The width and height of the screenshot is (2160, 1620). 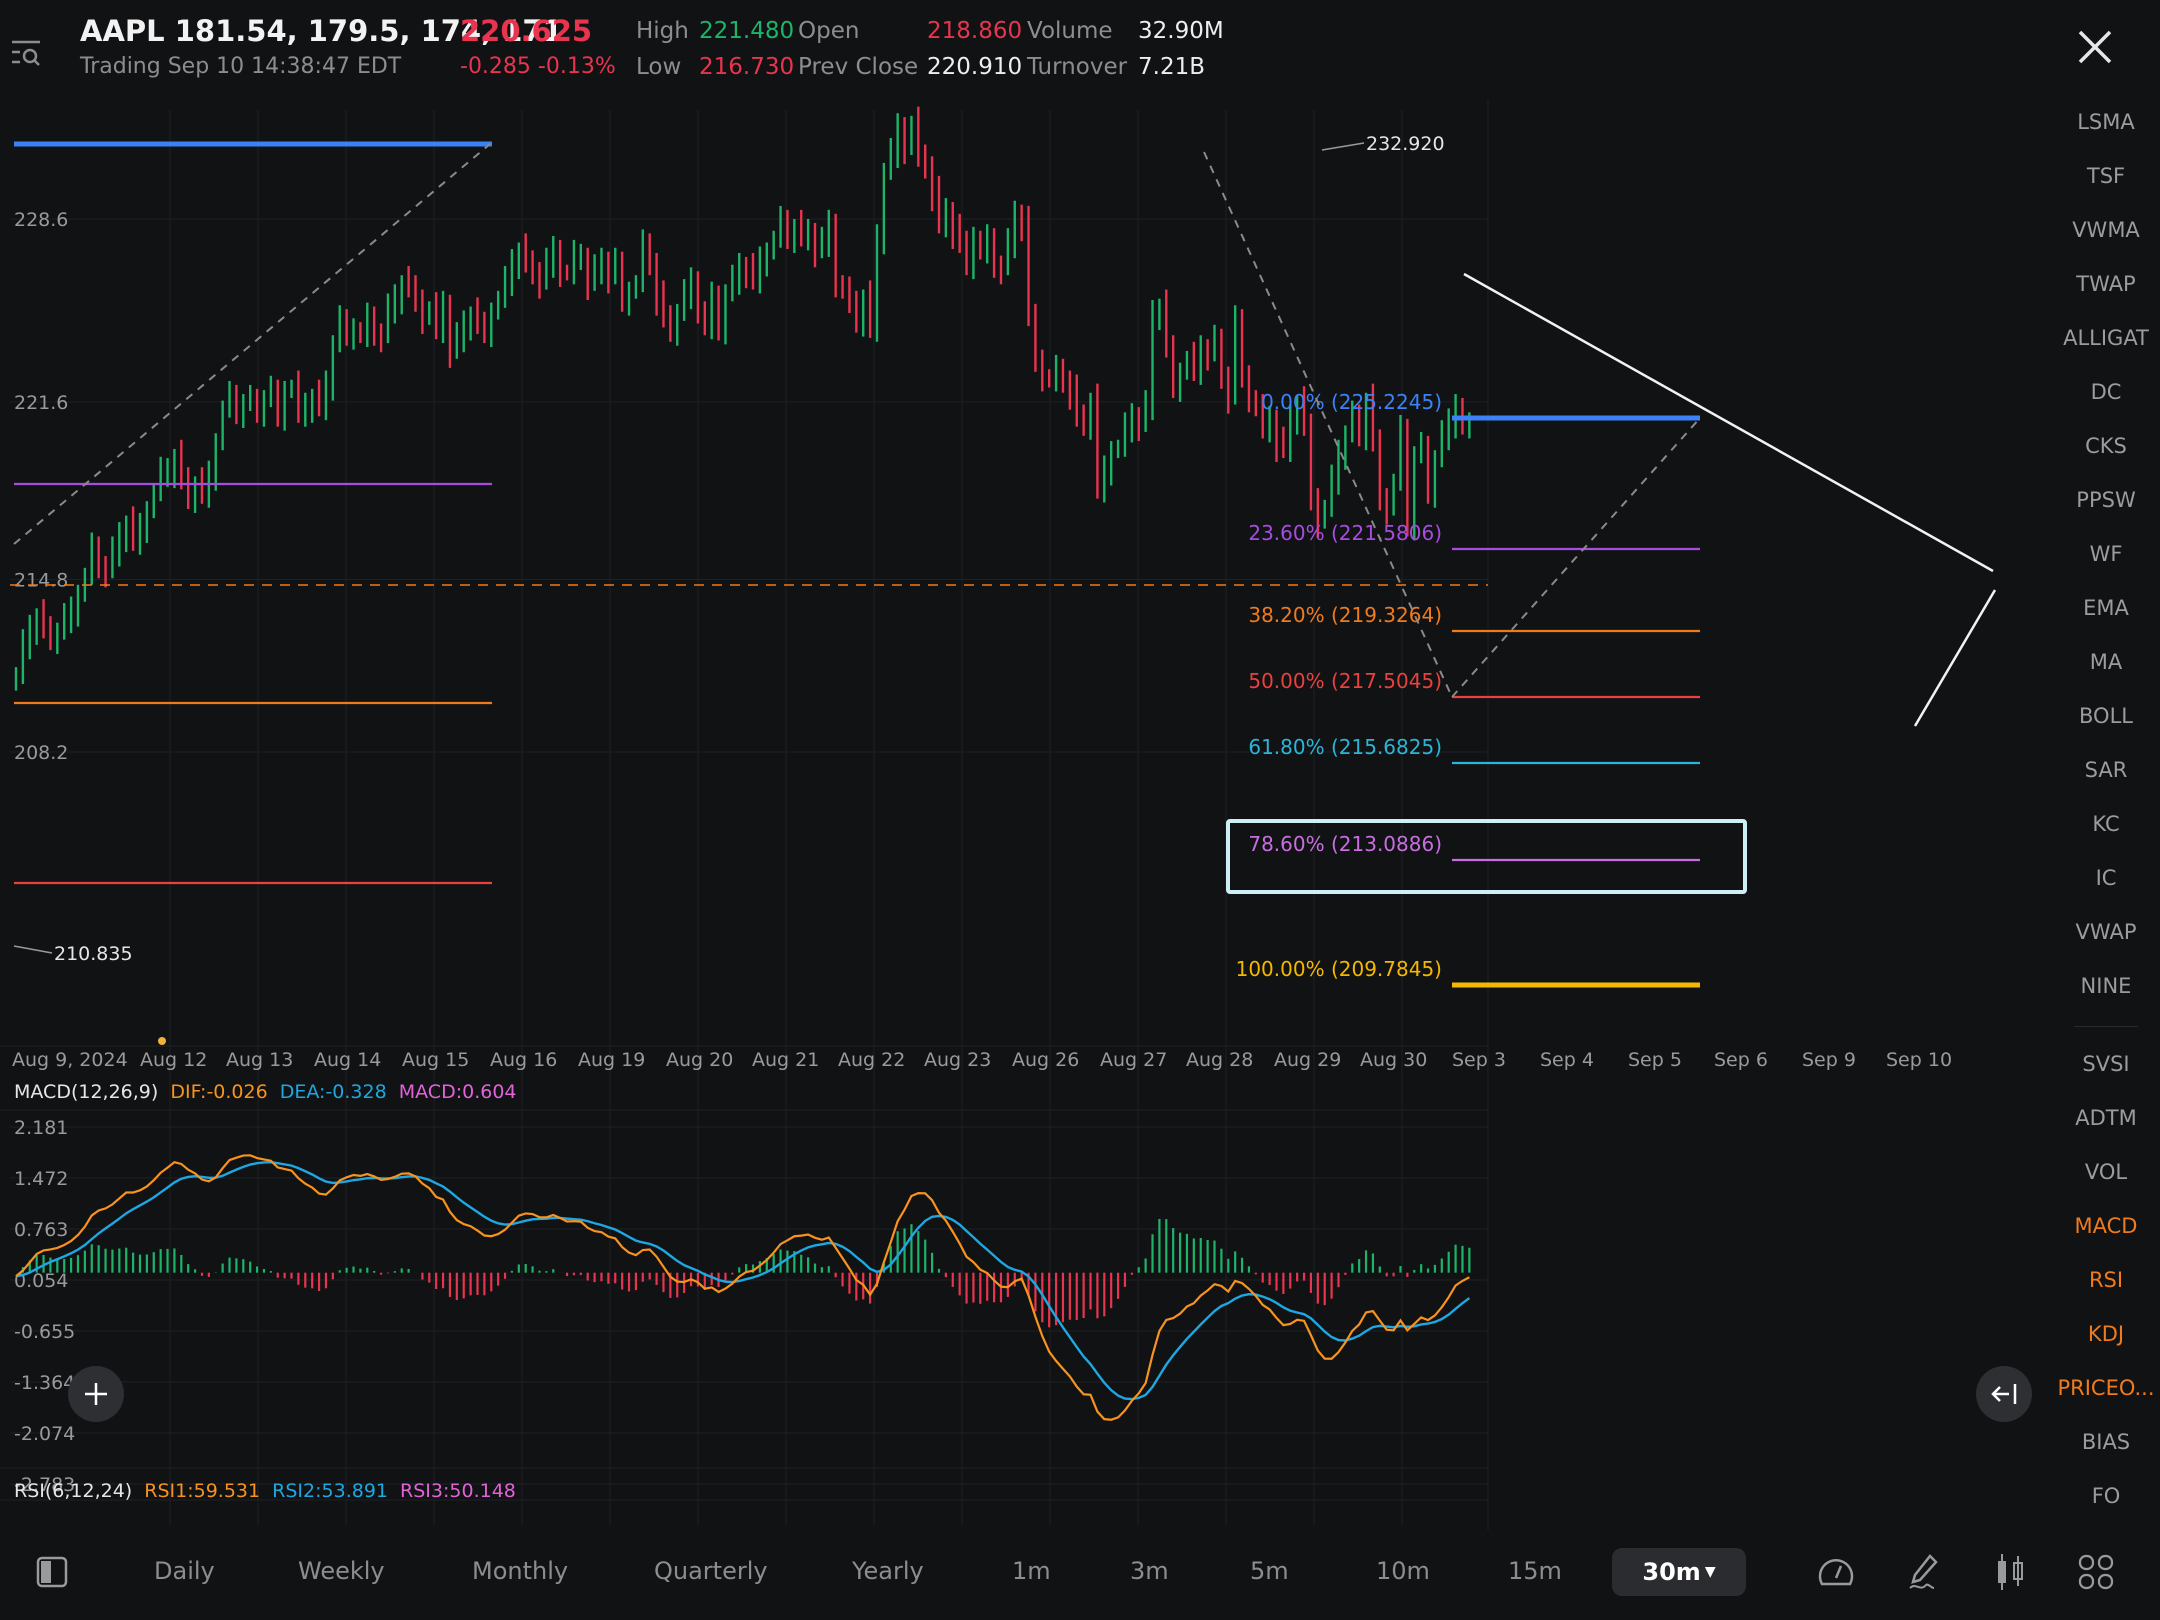 I want to click on scroll-to-latest-button, so click(x=2004, y=1394).